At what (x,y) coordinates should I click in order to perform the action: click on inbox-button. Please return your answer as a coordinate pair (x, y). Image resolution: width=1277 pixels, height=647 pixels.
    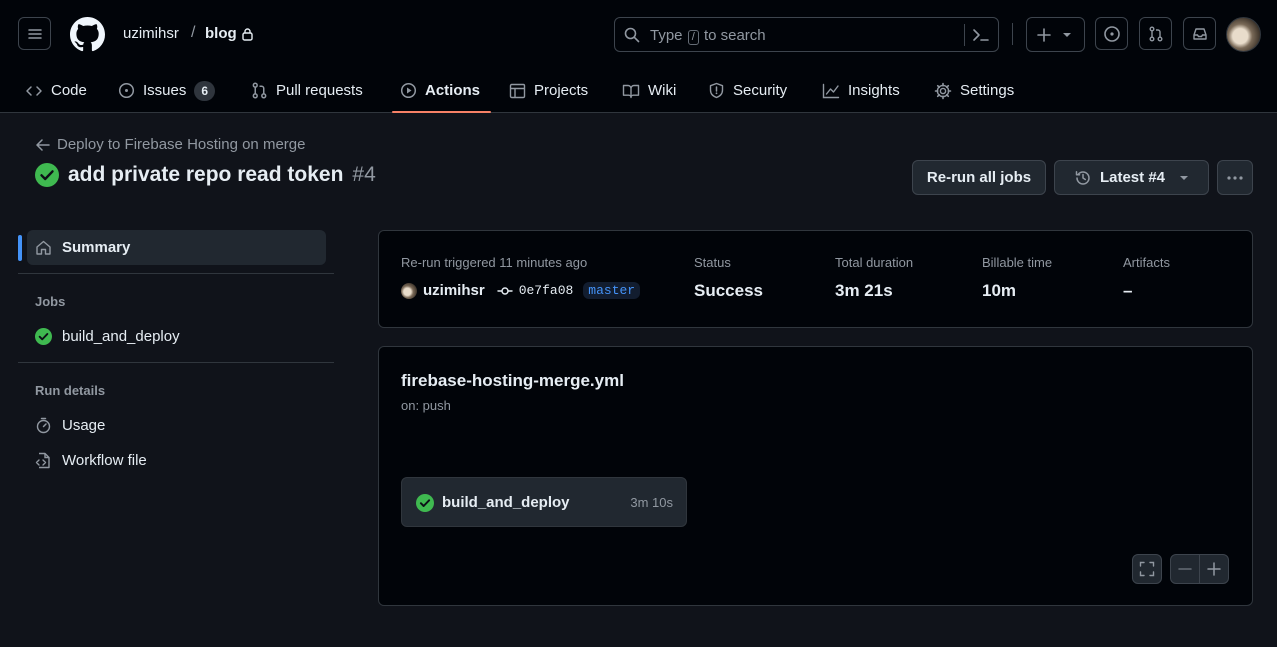
    Looking at the image, I should click on (1199, 33).